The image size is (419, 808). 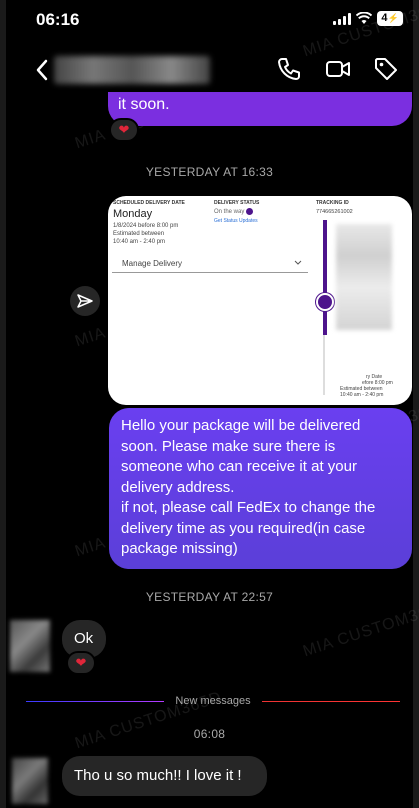 I want to click on phone-icon, so click(x=289, y=69).